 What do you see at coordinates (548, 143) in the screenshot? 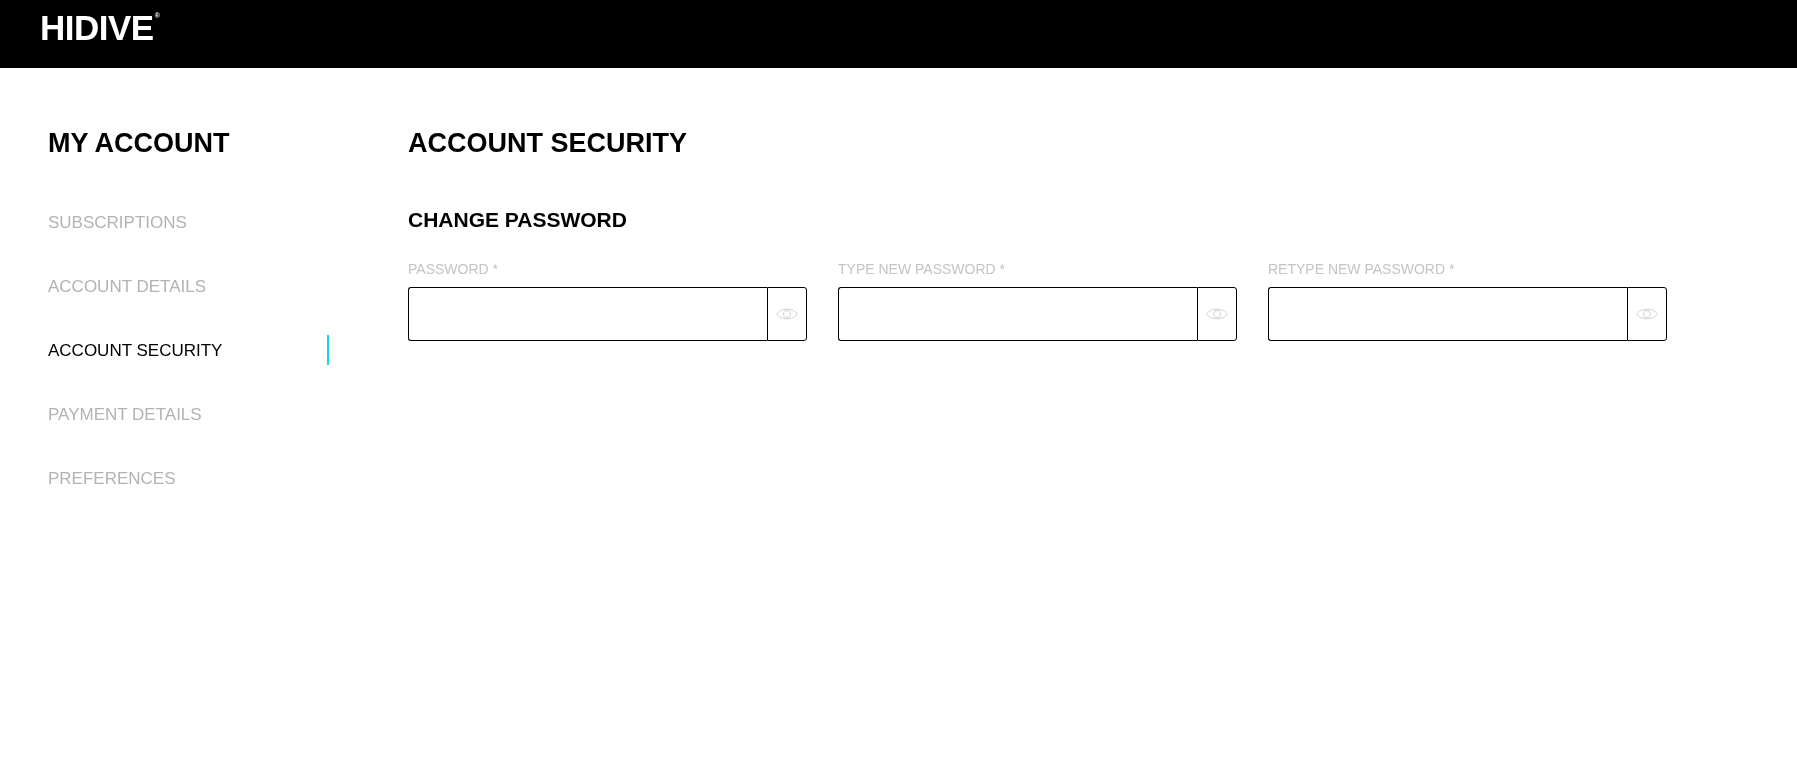
I see `page-title: ACCOUNT SECURITY` at bounding box center [548, 143].